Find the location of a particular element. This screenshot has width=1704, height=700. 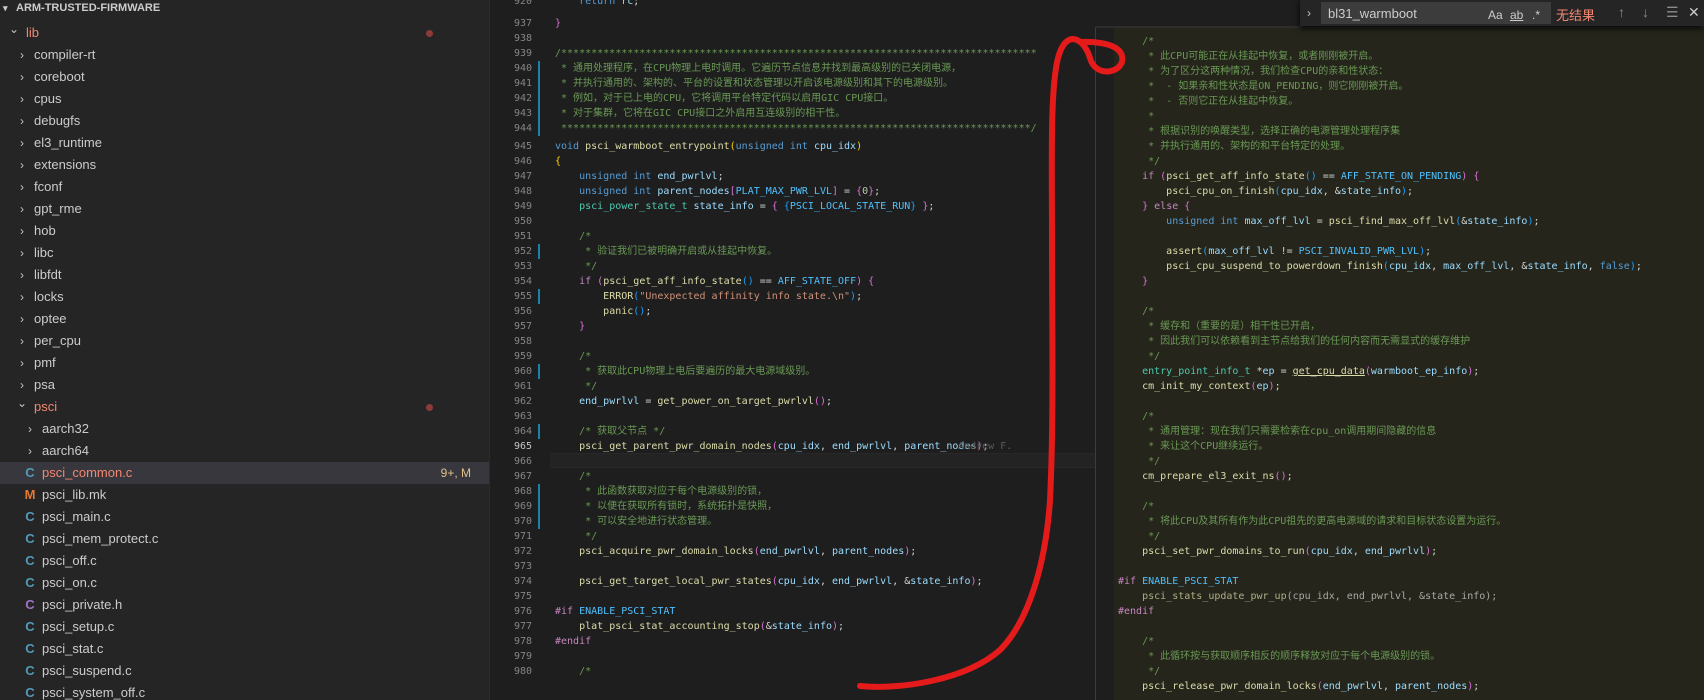

find-in-selection-icon: ☰ is located at coordinates (1672, 12).